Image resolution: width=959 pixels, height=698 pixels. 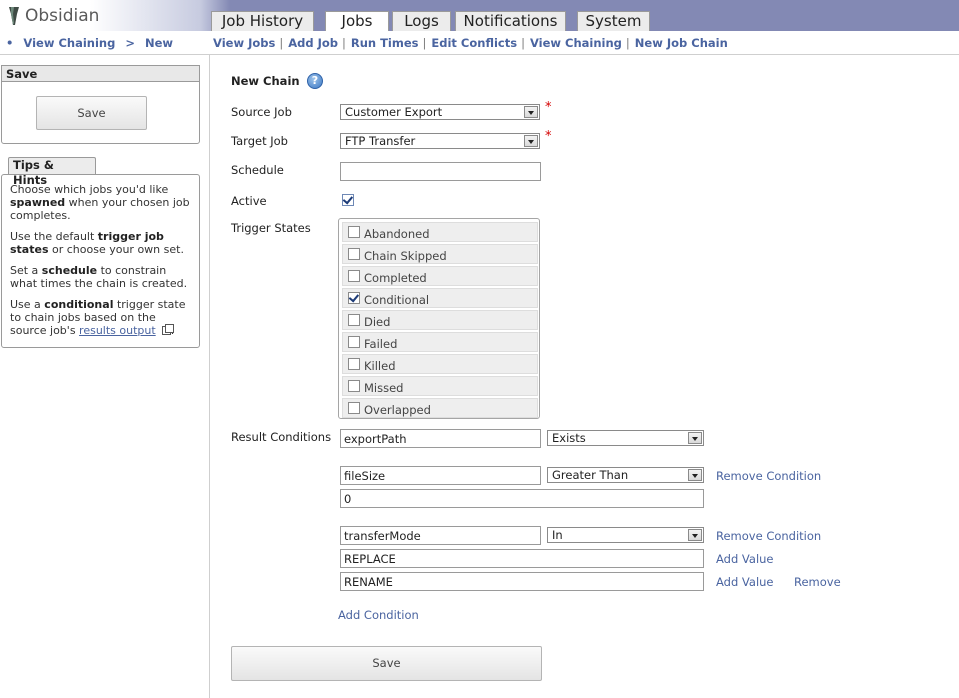 What do you see at coordinates (440, 438) in the screenshot?
I see `condition-1-variable-input` at bounding box center [440, 438].